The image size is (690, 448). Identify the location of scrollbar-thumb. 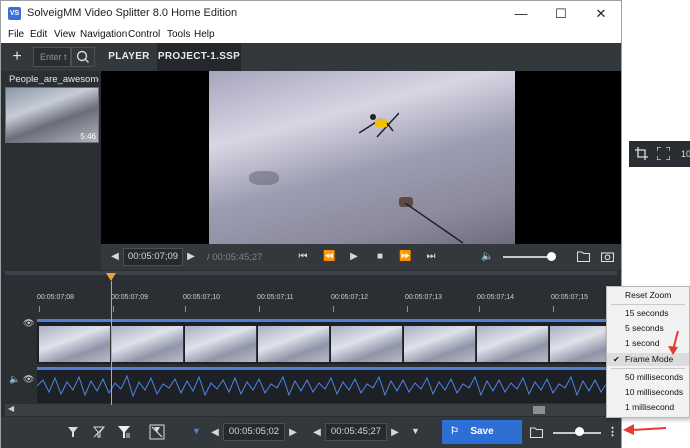
(539, 410).